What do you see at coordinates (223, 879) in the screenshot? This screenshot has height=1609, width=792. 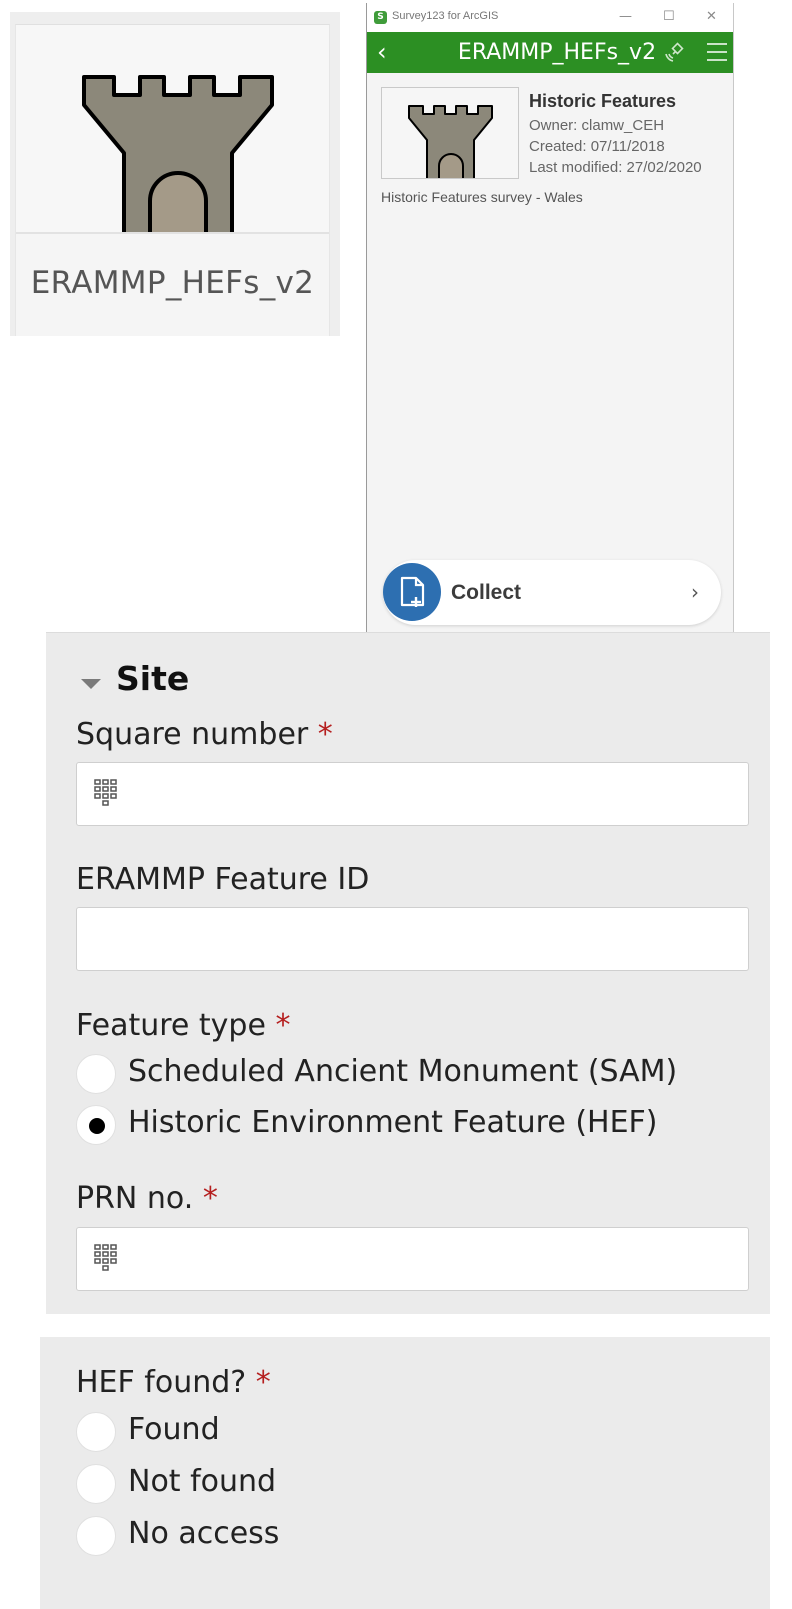 I see `feature-id-label: ERAMMP Feature ID` at bounding box center [223, 879].